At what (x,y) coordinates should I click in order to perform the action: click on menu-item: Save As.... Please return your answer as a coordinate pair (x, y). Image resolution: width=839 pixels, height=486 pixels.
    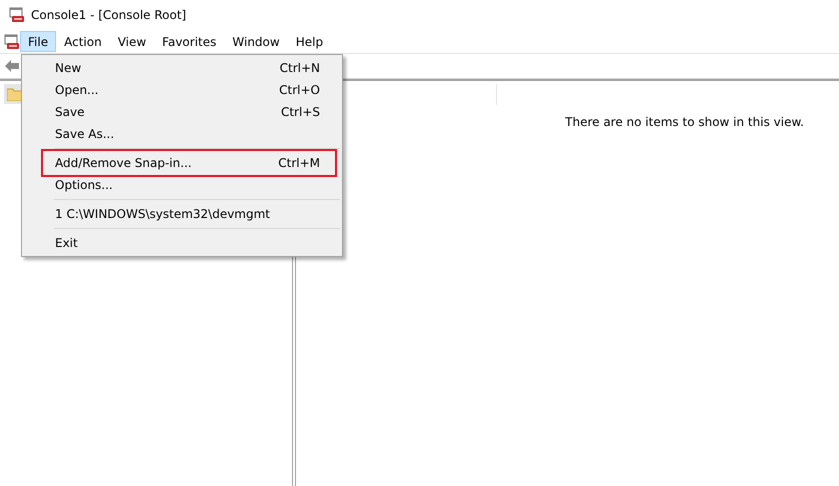
    Looking at the image, I should click on (178, 134).